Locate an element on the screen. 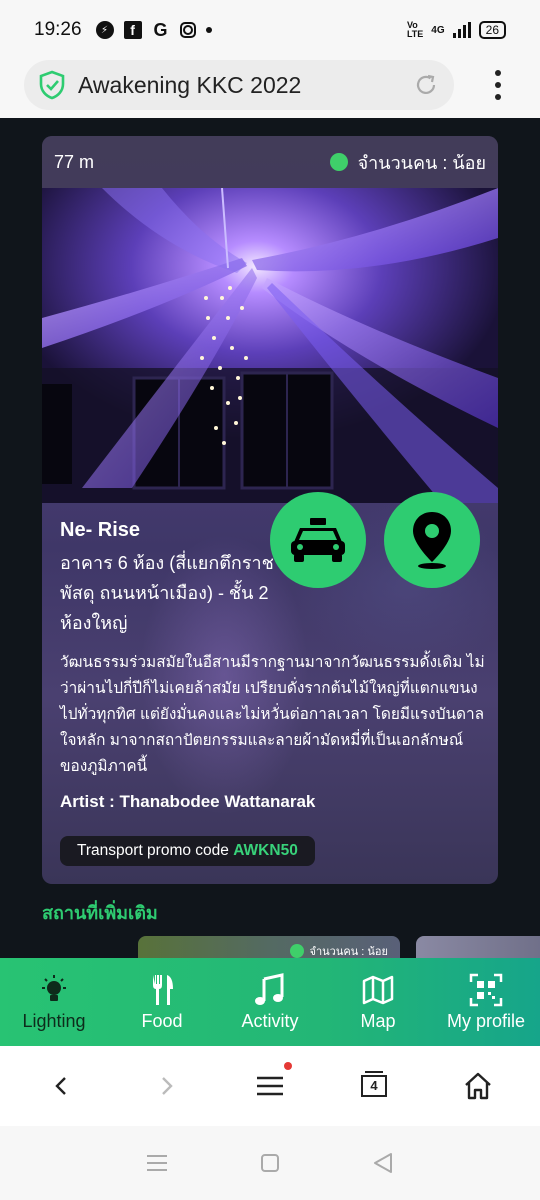  location-pin-icon is located at coordinates (432, 540).